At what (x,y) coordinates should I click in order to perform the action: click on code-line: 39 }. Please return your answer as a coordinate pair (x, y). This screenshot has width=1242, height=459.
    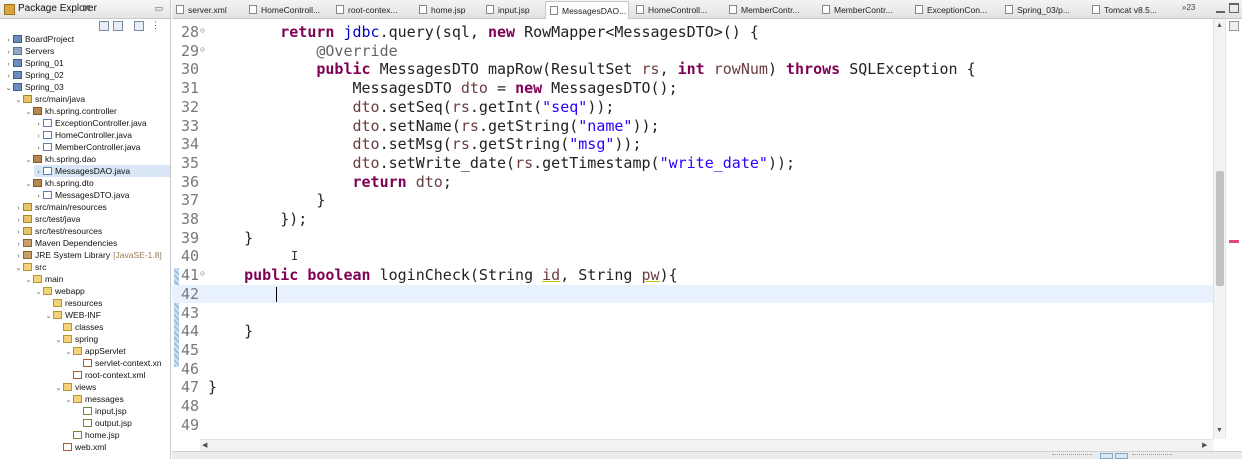
    Looking at the image, I should click on (692, 238).